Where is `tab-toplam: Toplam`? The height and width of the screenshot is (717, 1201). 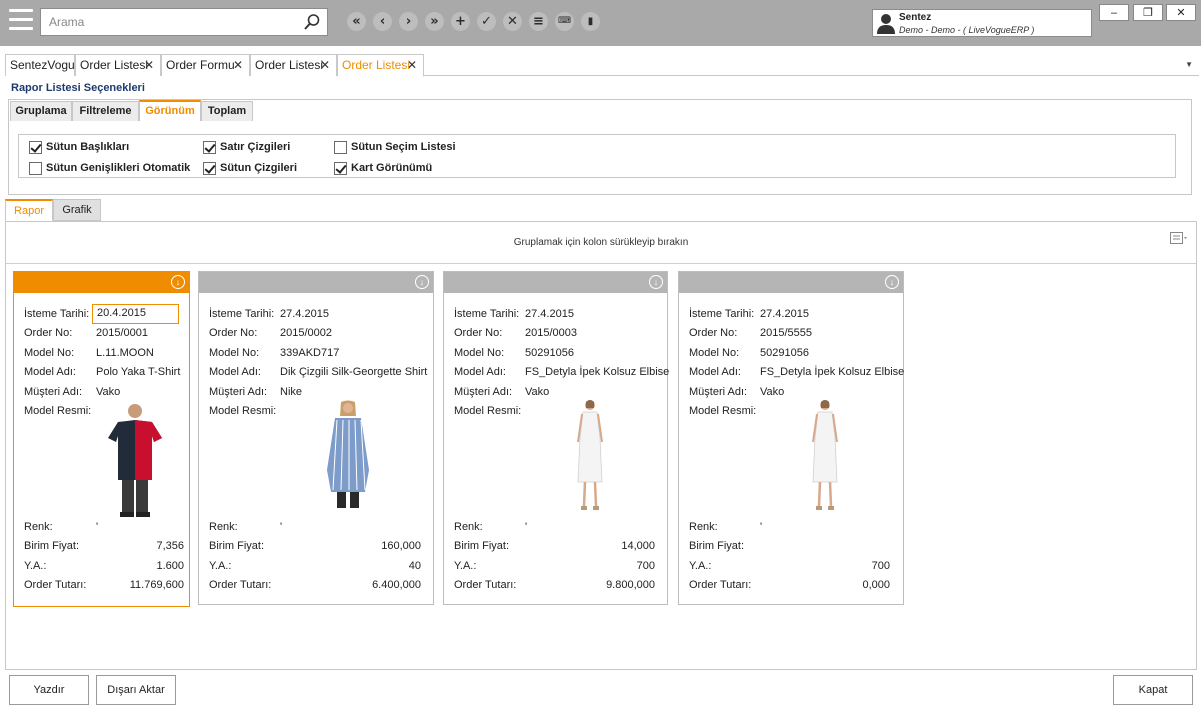
tab-toplam: Toplam is located at coordinates (227, 111).